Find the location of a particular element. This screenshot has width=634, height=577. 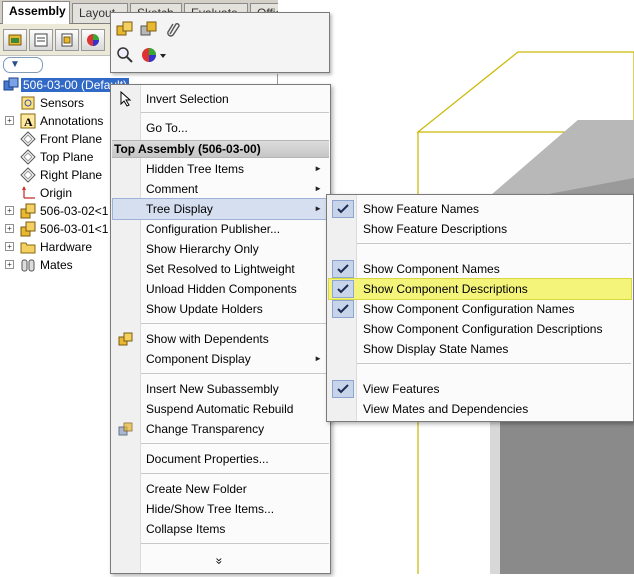

submenu-item-view-mates: View Mates and Dependencies is located at coordinates (480, 409).